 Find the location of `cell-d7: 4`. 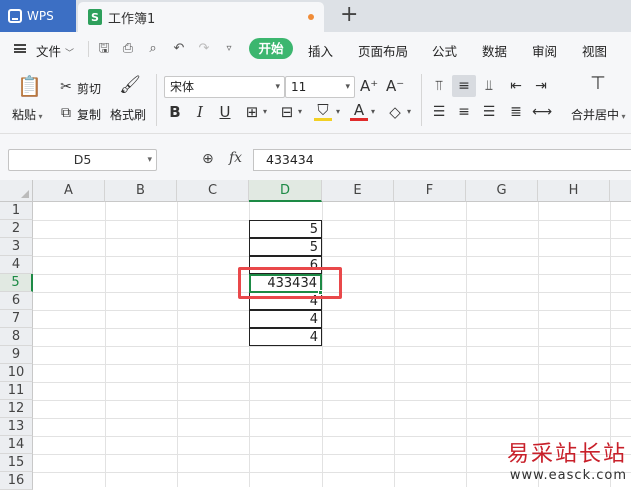

cell-d7: 4 is located at coordinates (285, 319).